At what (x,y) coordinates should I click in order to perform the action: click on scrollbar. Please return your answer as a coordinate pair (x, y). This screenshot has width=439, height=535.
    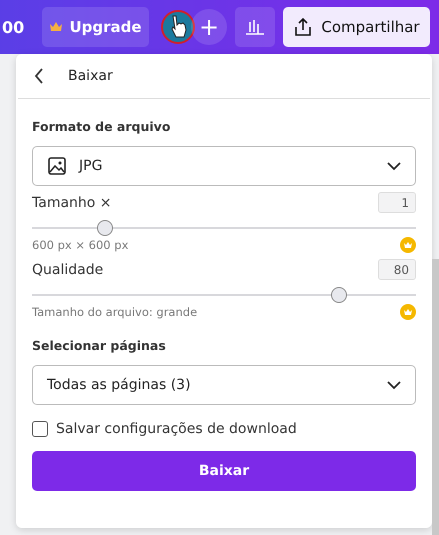
    Looking at the image, I should click on (435, 397).